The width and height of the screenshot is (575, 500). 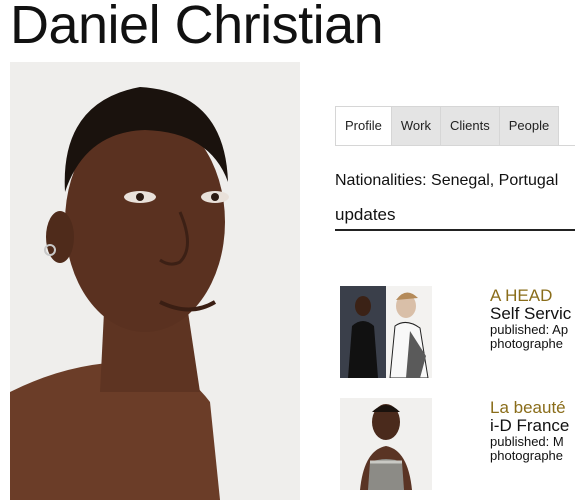 I want to click on profile-tabs: Profile Work Clients People, so click(x=455, y=126).